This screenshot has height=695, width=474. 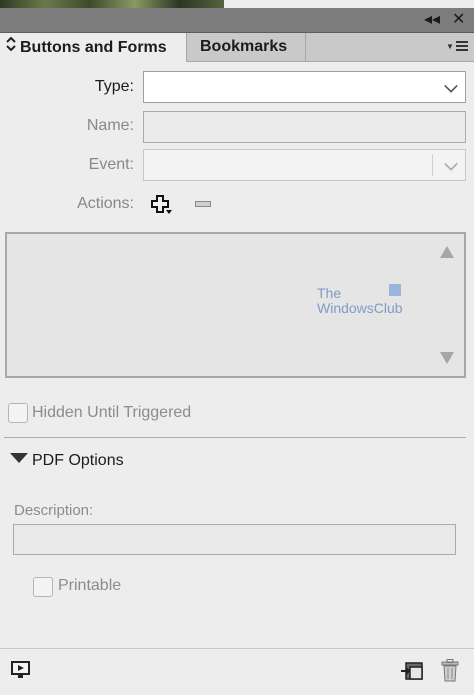 I want to click on background-photo-strip, so click(x=112, y=4).